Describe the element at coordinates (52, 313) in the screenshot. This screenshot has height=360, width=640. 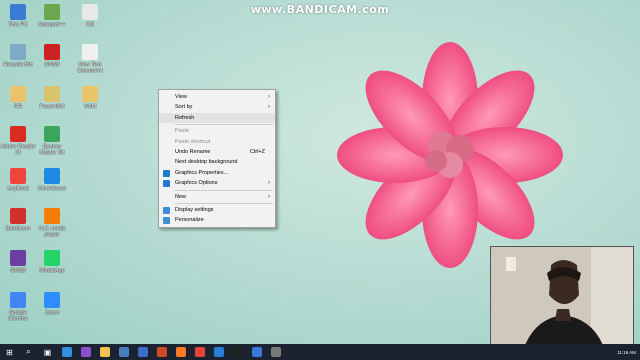
I see `desktop-icon-label: Zoom` at that location.